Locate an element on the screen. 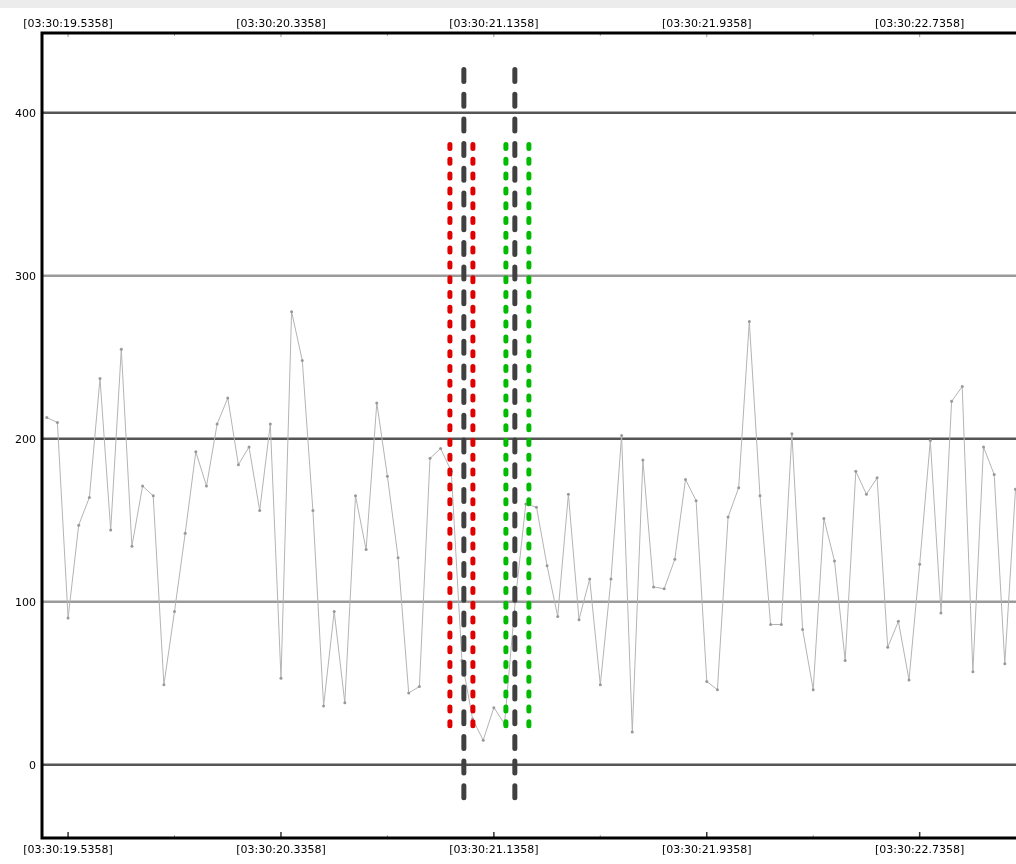 The width and height of the screenshot is (1016, 864). axis-label: 0 is located at coordinates (32, 765).